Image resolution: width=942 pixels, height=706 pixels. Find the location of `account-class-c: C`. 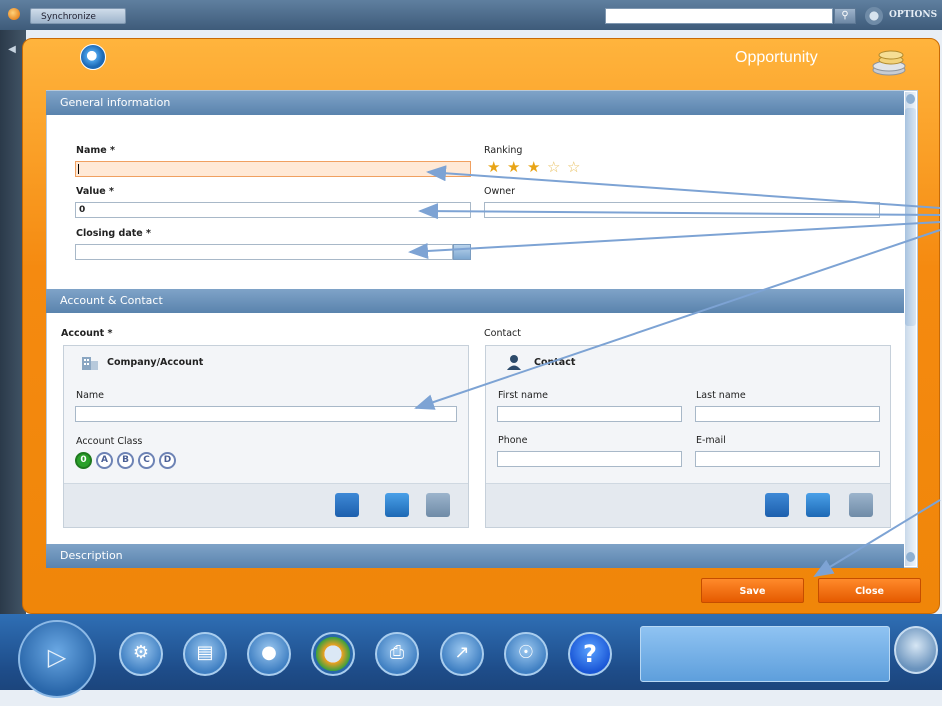

account-class-c: C is located at coordinates (146, 460).